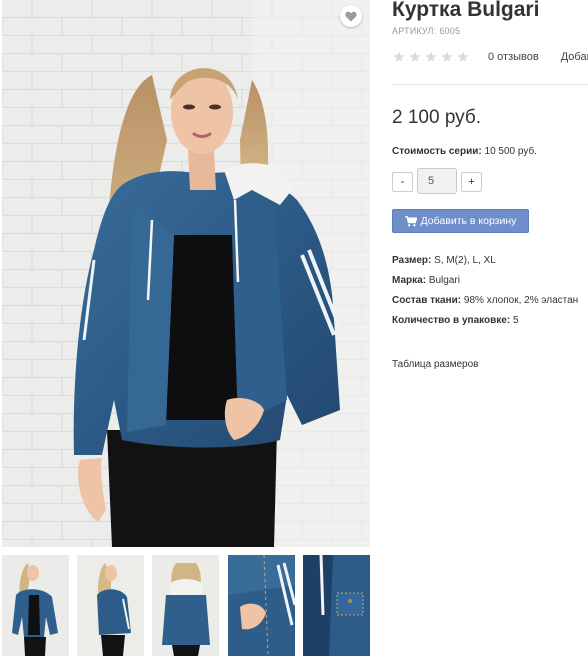 The height and width of the screenshot is (658, 588). What do you see at coordinates (466, 10) in the screenshot?
I see `product-title: Куртка Bulgari` at bounding box center [466, 10].